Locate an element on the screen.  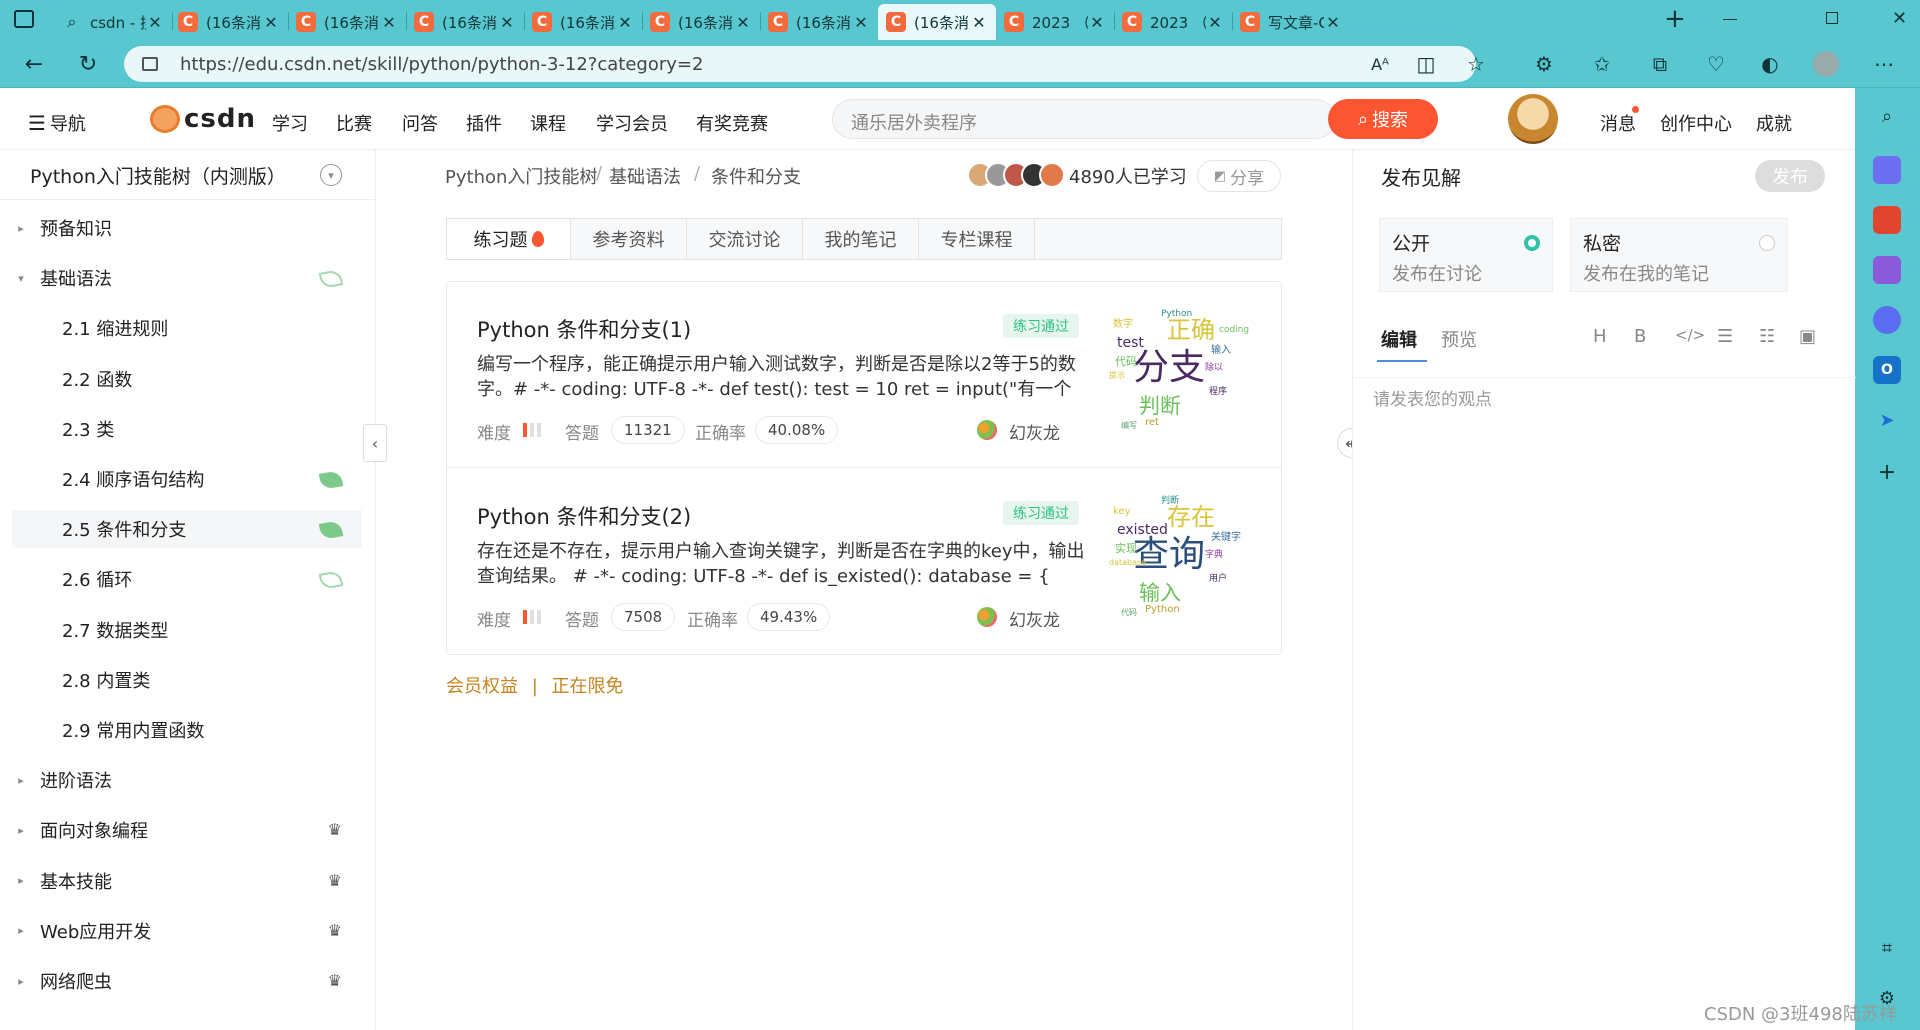
tree-item: ▸ 基本技能 ♛ is located at coordinates (187, 881).